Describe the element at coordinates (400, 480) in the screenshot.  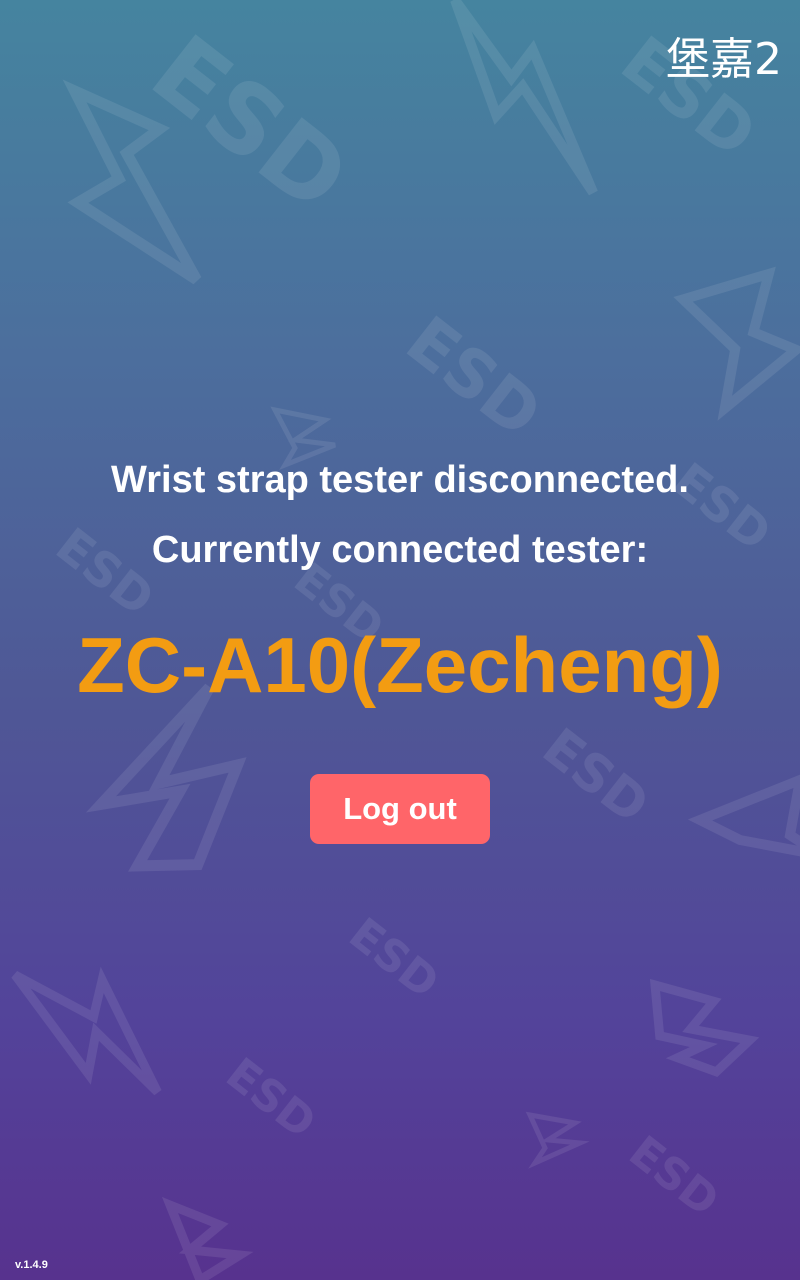
I see `disconnected-message: Wrist strap tester disconnected.` at that location.